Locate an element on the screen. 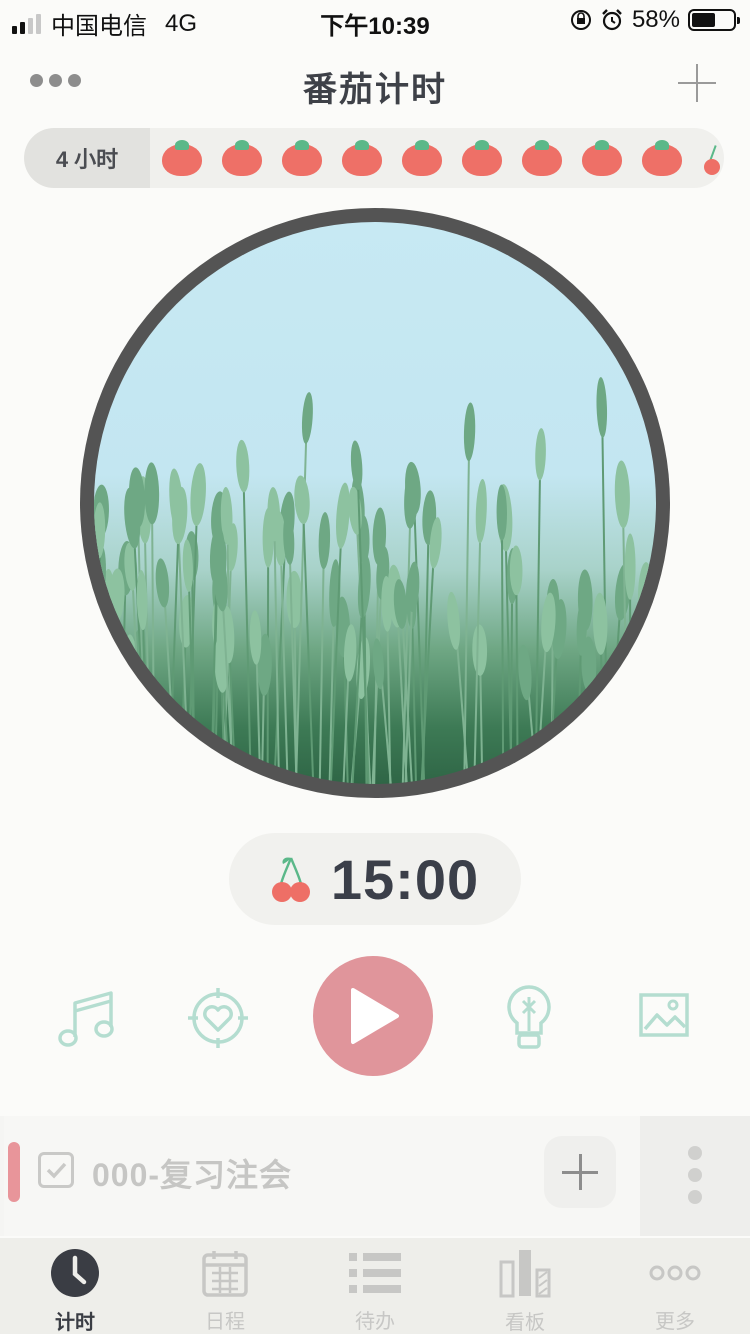  battery-percent: 58% is located at coordinates (655, 19).